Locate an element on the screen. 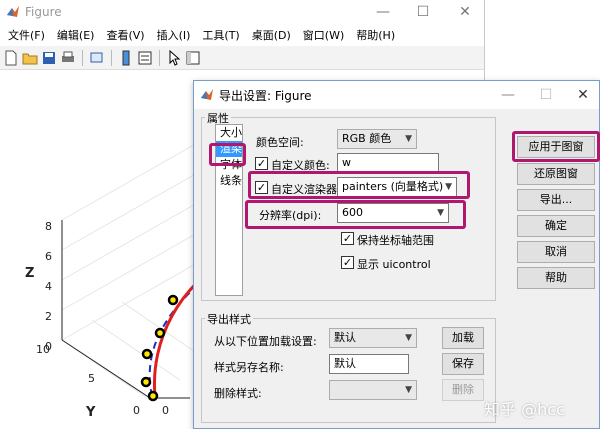 The image size is (600, 429). highlight-resolution-row is located at coordinates (355, 214).